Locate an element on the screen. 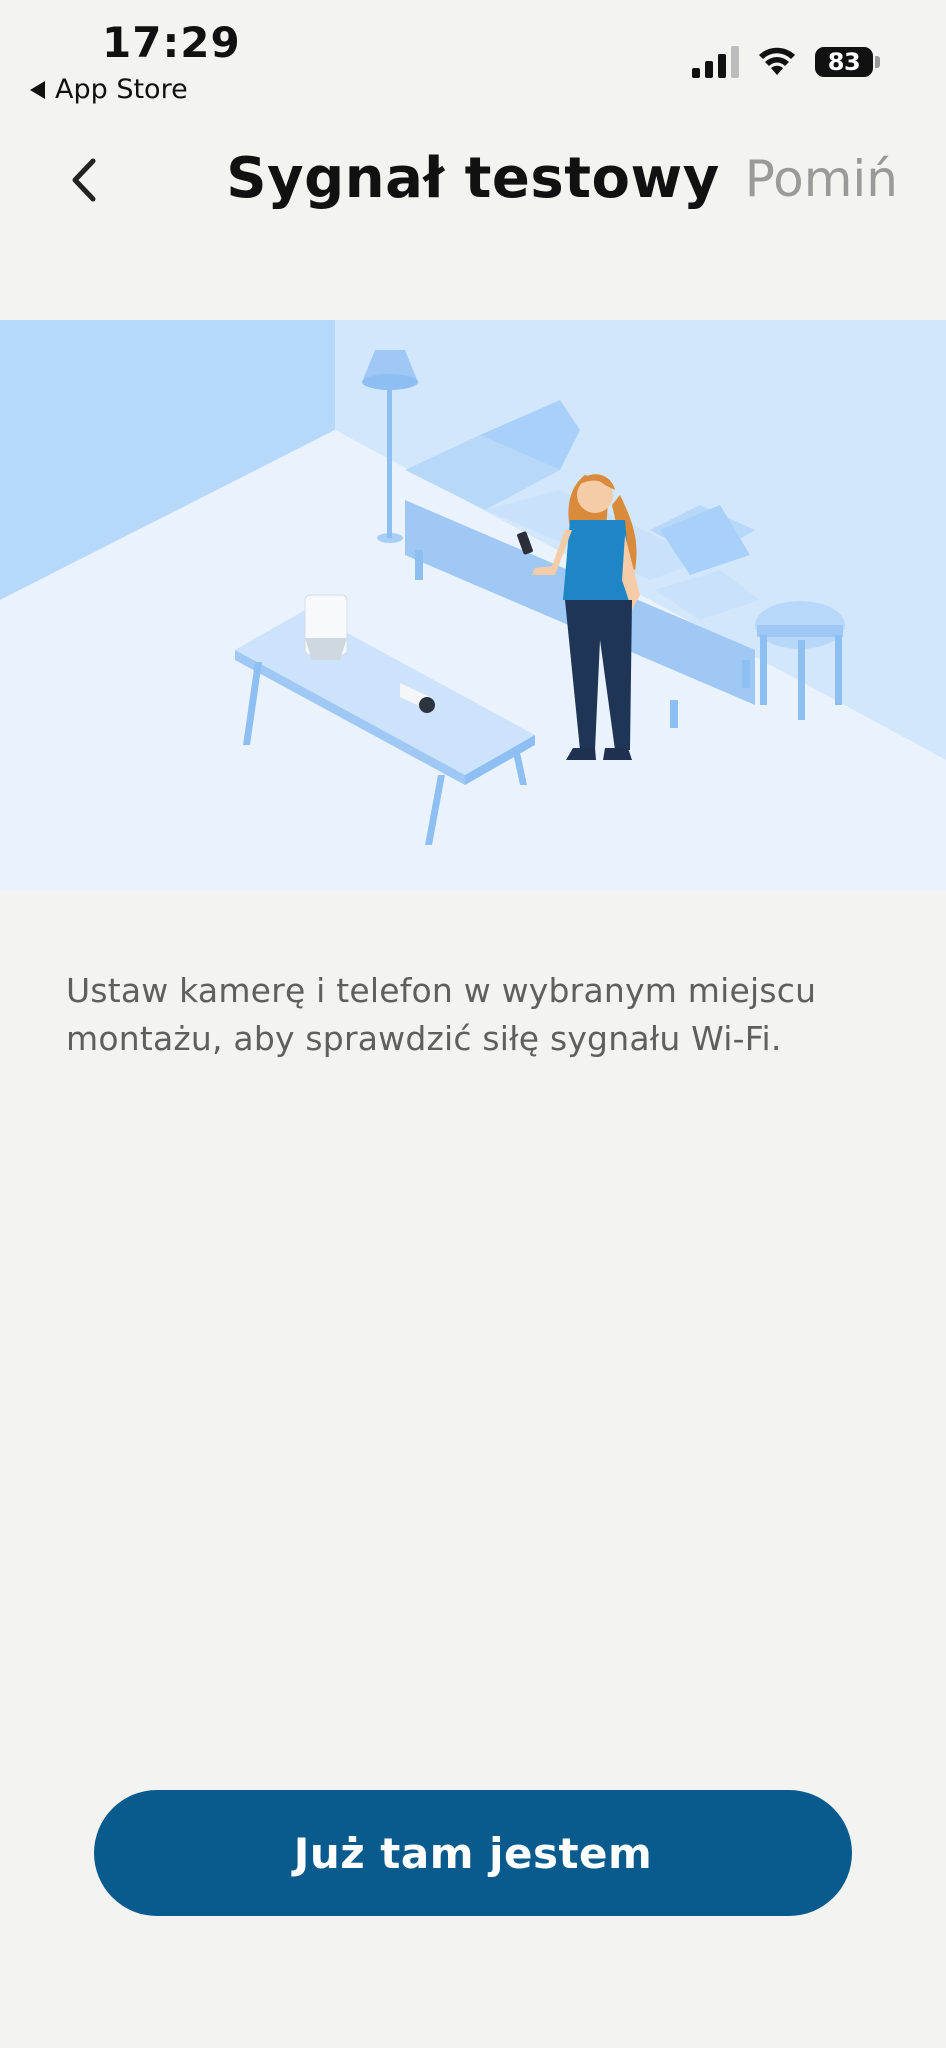 This screenshot has height=2048, width=946. cellular-signal-icon is located at coordinates (715, 62).